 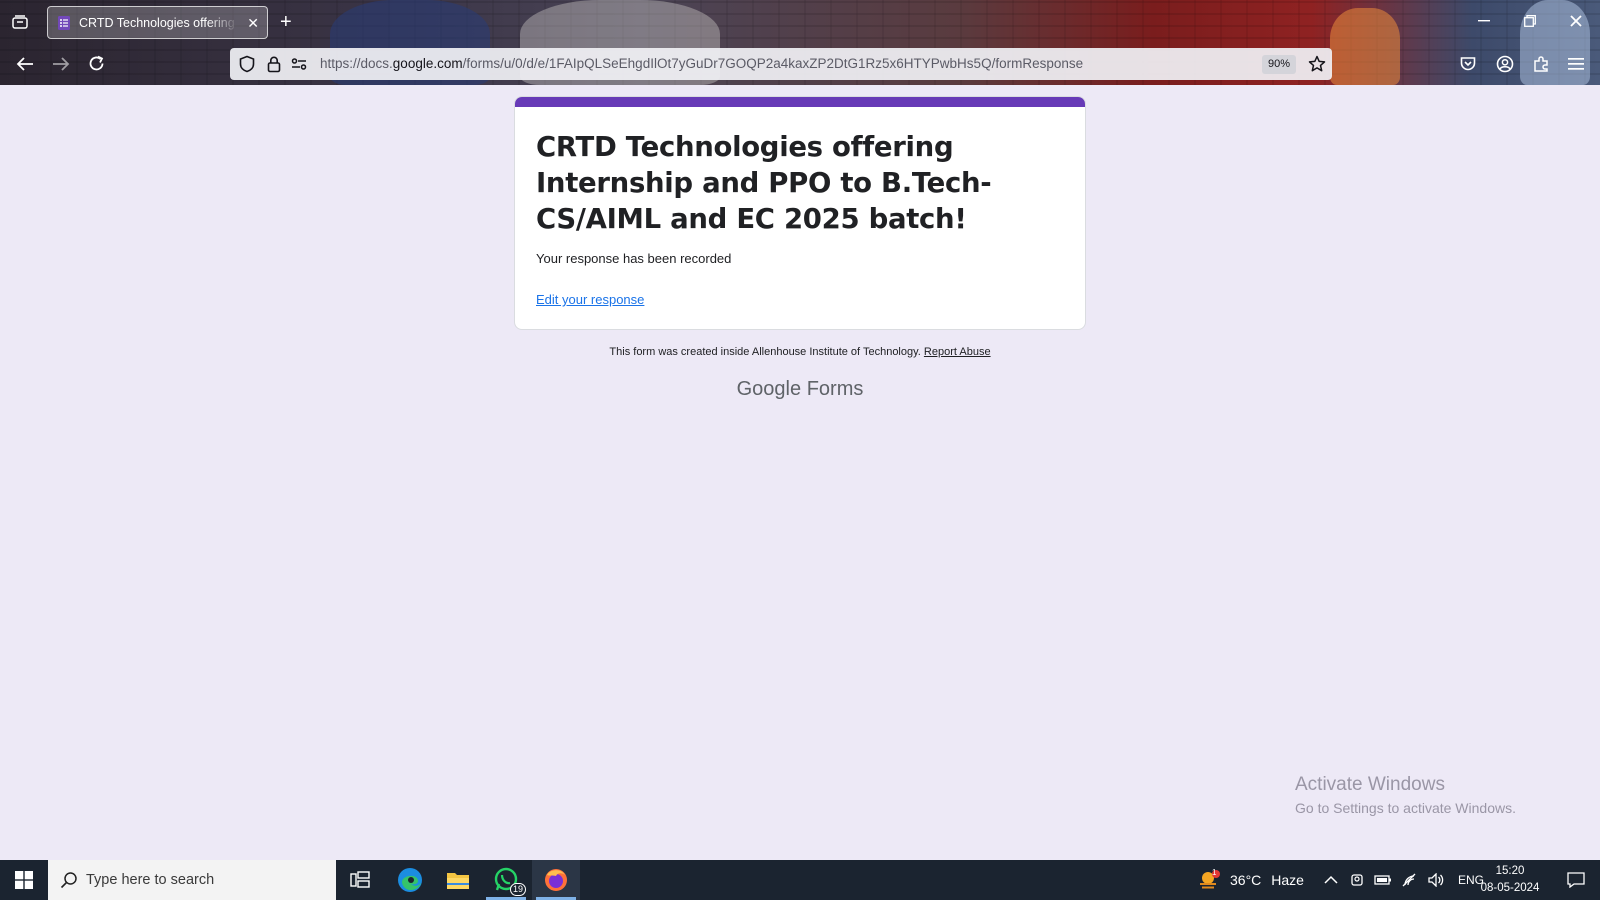 What do you see at coordinates (1510, 880) in the screenshot?
I see `clock: 15:20 08-05-2024` at bounding box center [1510, 880].